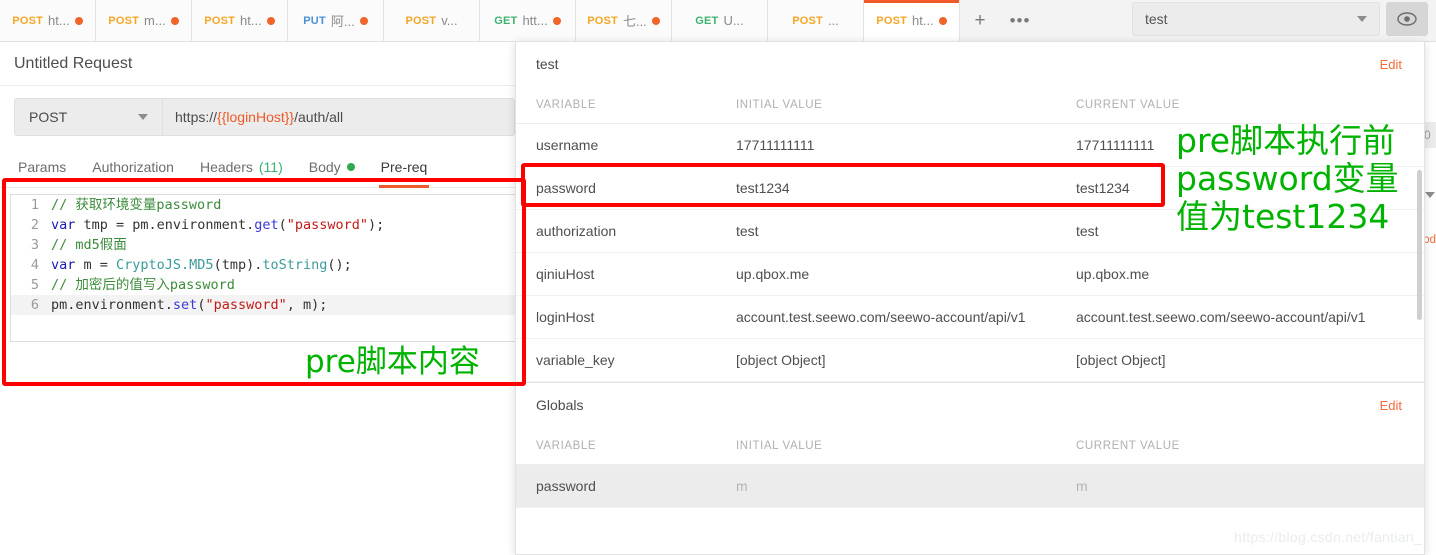 Image resolution: width=1436 pixels, height=555 pixels. I want to click on globals-table-body: password m m, so click(970, 486).